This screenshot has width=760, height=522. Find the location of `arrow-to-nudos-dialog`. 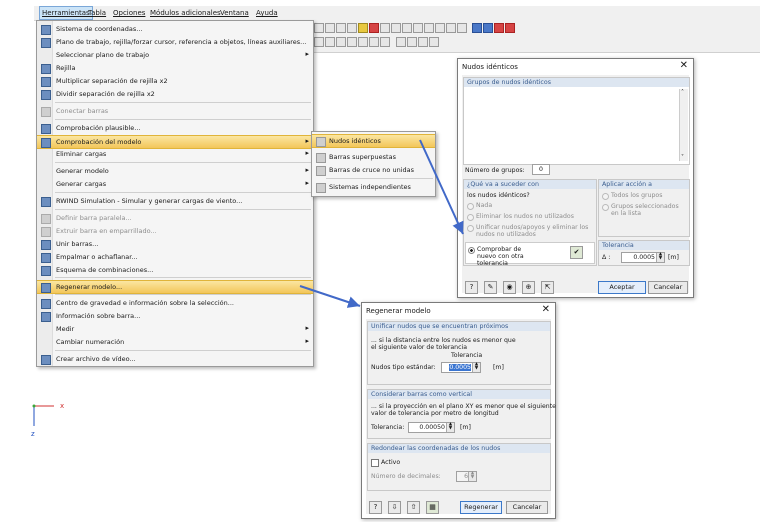

arrow-to-nudos-dialog is located at coordinates (441, 187).